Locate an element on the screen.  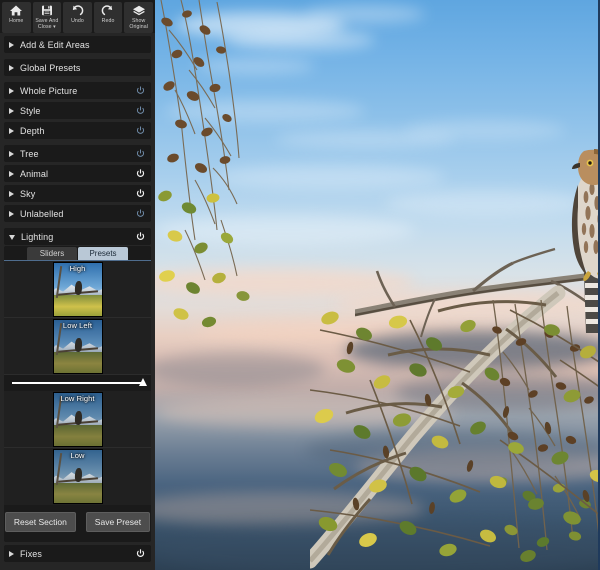
sidebar-item-lighting: Lighting is located at coordinates (77, 236).